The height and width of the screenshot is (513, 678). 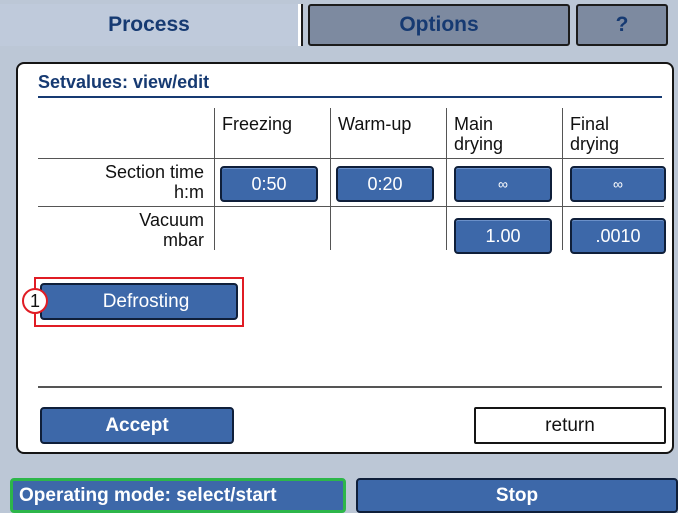 I want to click on row-header-vacuum-unit: mbar, so click(x=183, y=240).